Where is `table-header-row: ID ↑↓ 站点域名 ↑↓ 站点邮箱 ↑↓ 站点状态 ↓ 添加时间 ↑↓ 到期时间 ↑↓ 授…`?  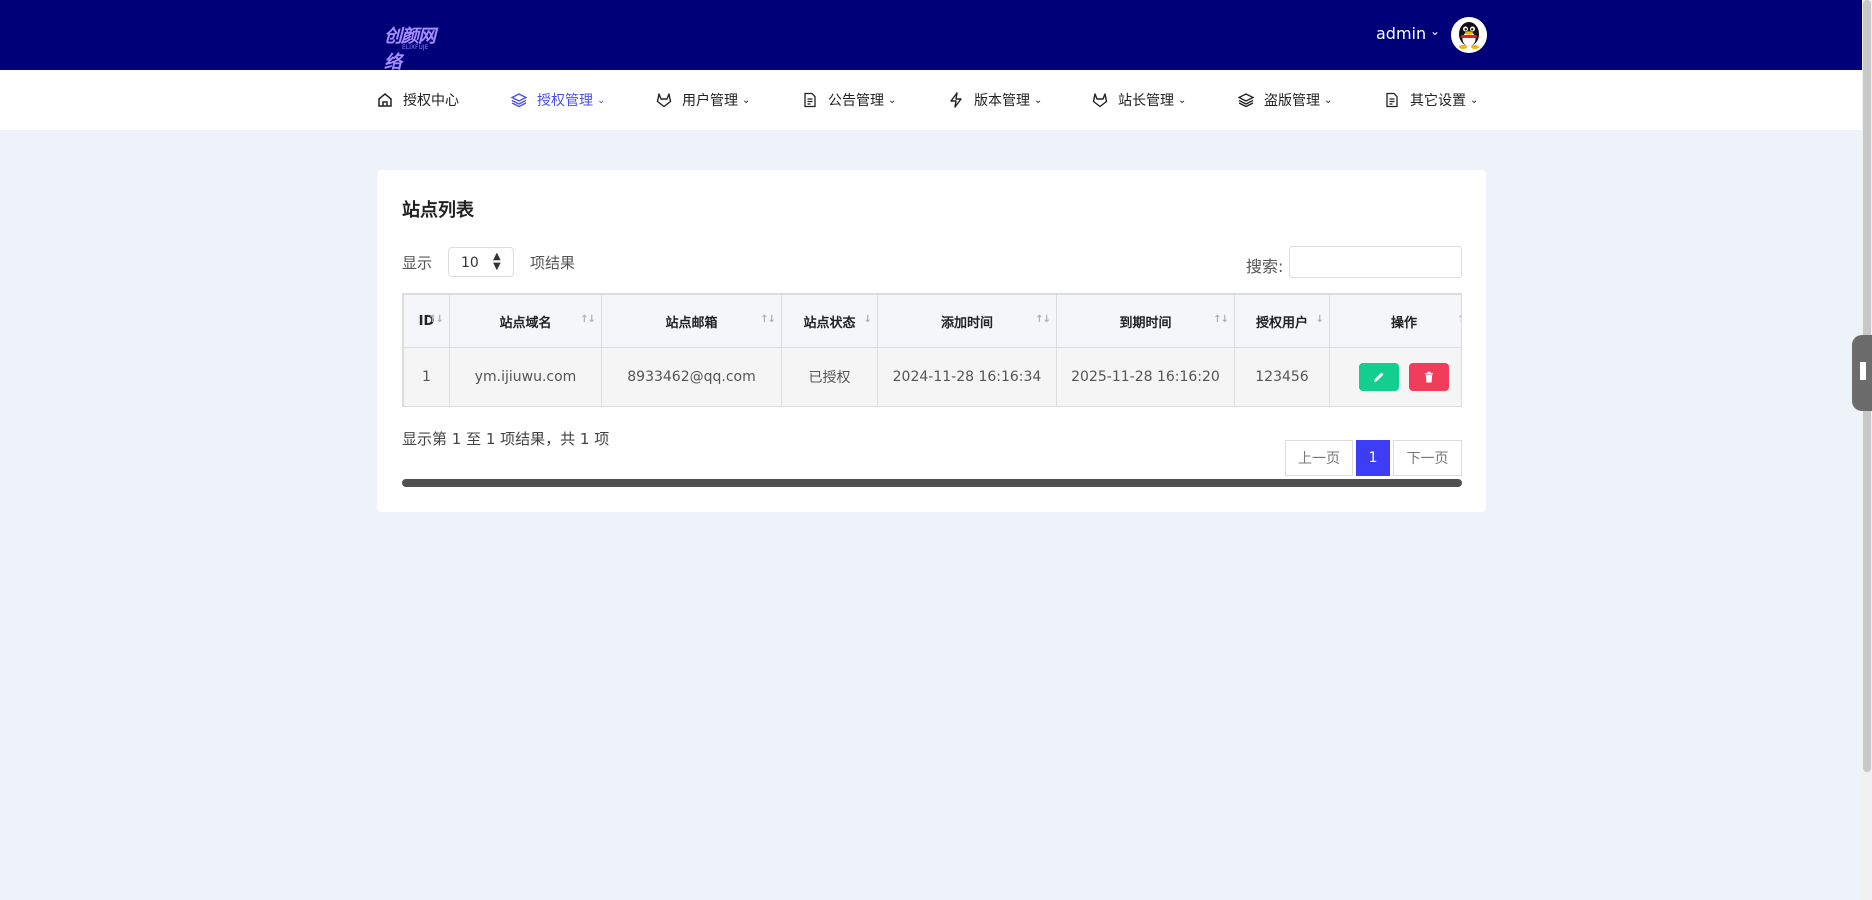
table-header-row: ID ↑↓ 站点域名 ↑↓ 站点邮箱 ↑↓ 站点状态 ↓ 添加时间 ↑↓ 到期时间 ↑↓ 授… is located at coordinates (932, 321).